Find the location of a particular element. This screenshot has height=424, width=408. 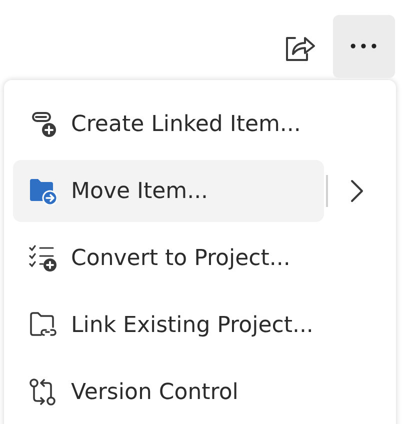

chevron-right-icon is located at coordinates (357, 191).